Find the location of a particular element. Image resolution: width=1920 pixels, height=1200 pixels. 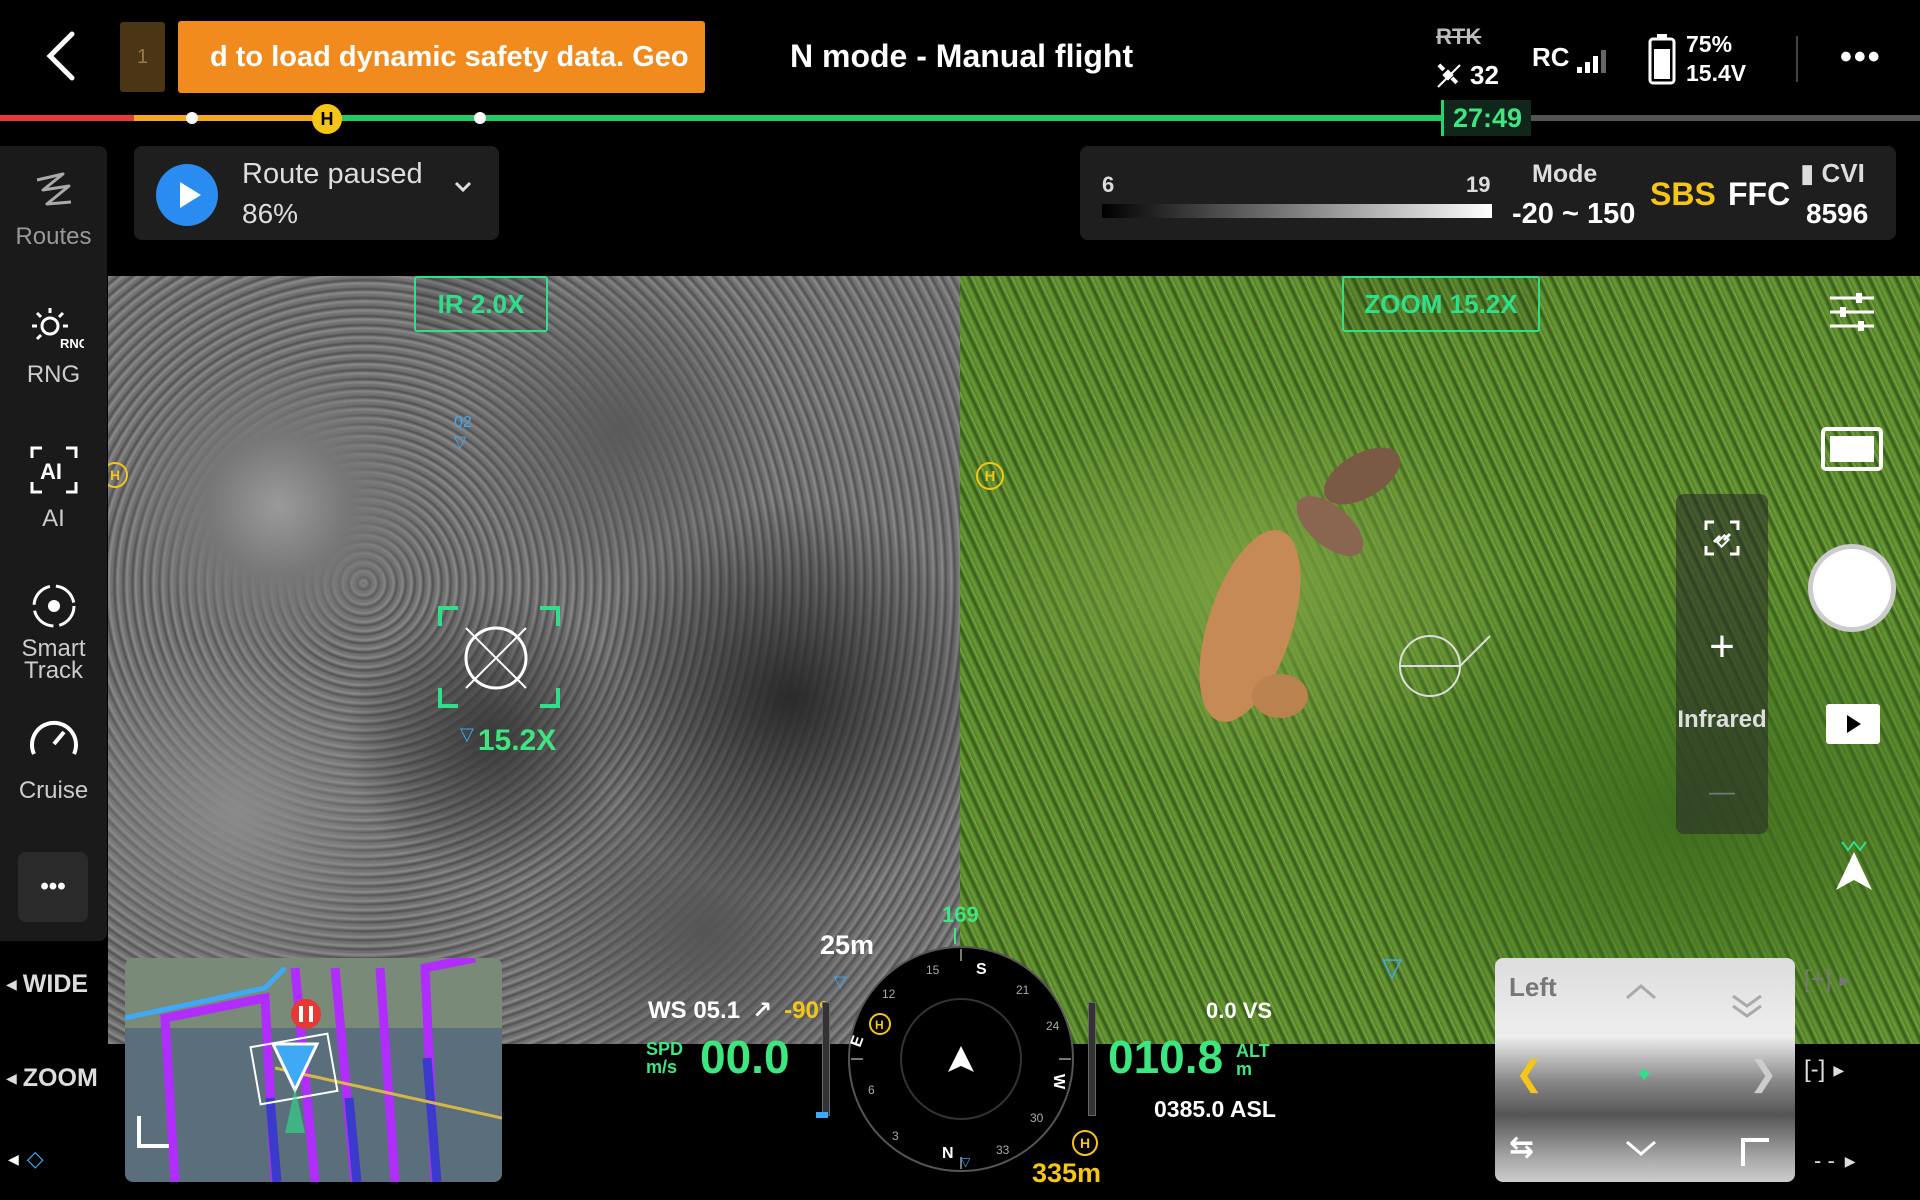

view-layout-icon is located at coordinates (1852, 449).